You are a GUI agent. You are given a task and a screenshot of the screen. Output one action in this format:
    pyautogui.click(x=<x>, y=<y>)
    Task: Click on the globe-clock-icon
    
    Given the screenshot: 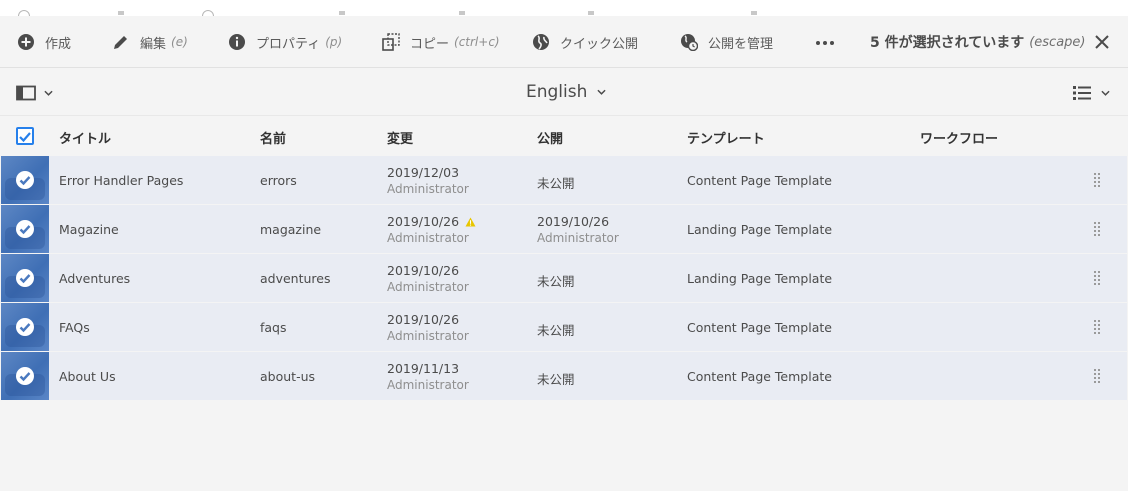 What is the action you would take?
    pyautogui.click(x=689, y=42)
    